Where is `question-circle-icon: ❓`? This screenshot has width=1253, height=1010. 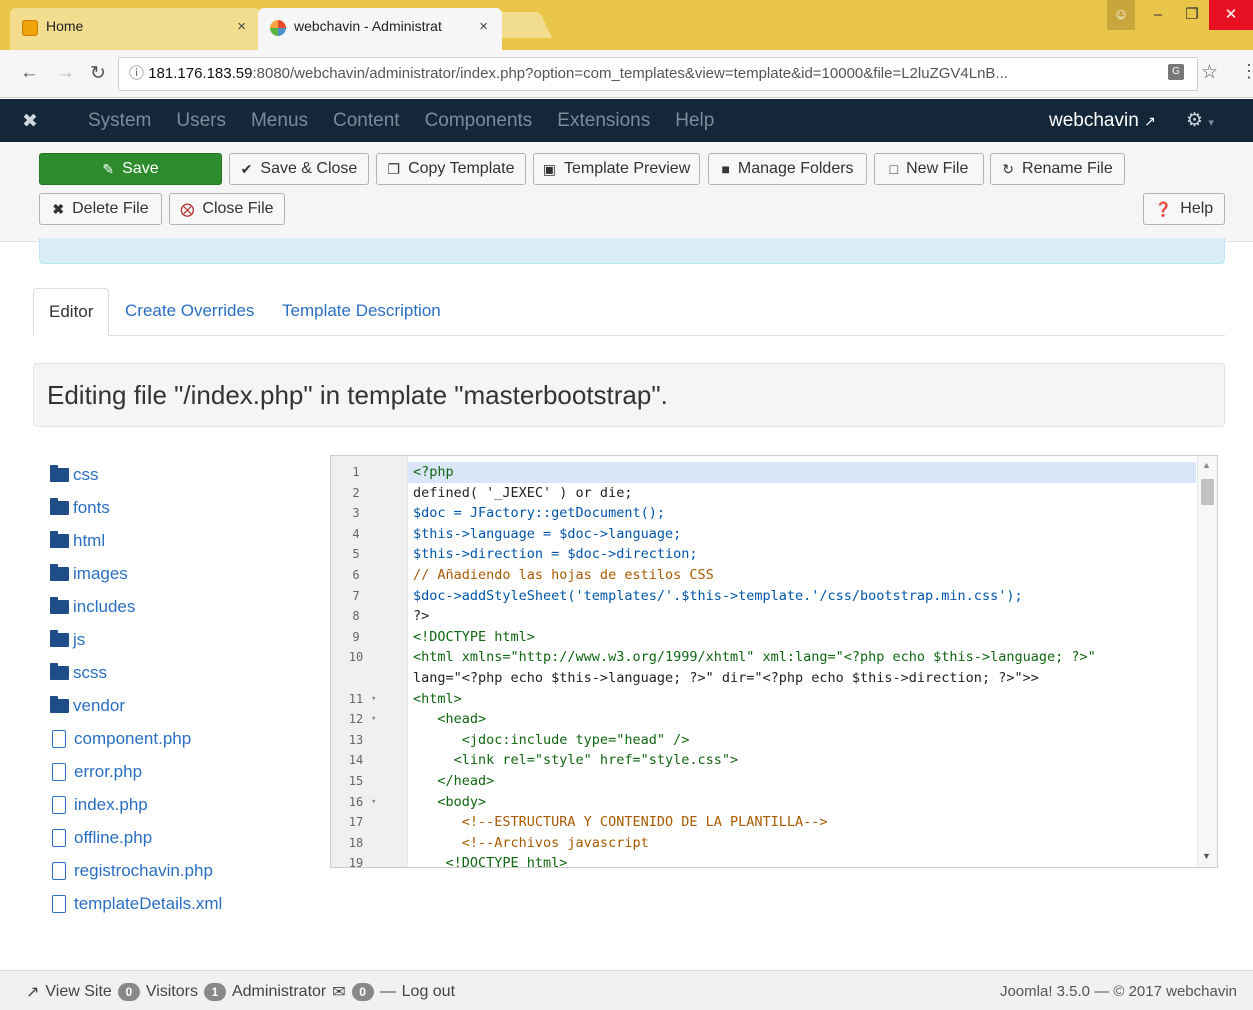 question-circle-icon: ❓ is located at coordinates (1163, 208).